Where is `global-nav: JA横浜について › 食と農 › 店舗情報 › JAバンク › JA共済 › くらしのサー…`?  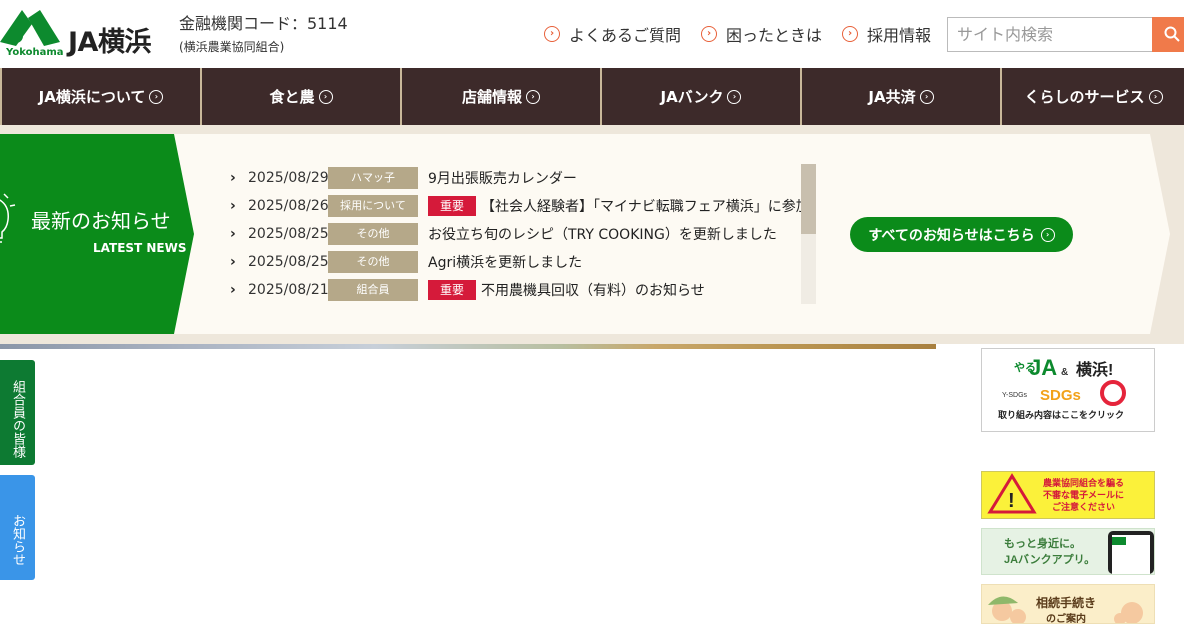
global-nav: JA横浜について › 食と農 › 店舗情報 › JAバンク › JA共済 › くらしのサー… is located at coordinates (592, 96).